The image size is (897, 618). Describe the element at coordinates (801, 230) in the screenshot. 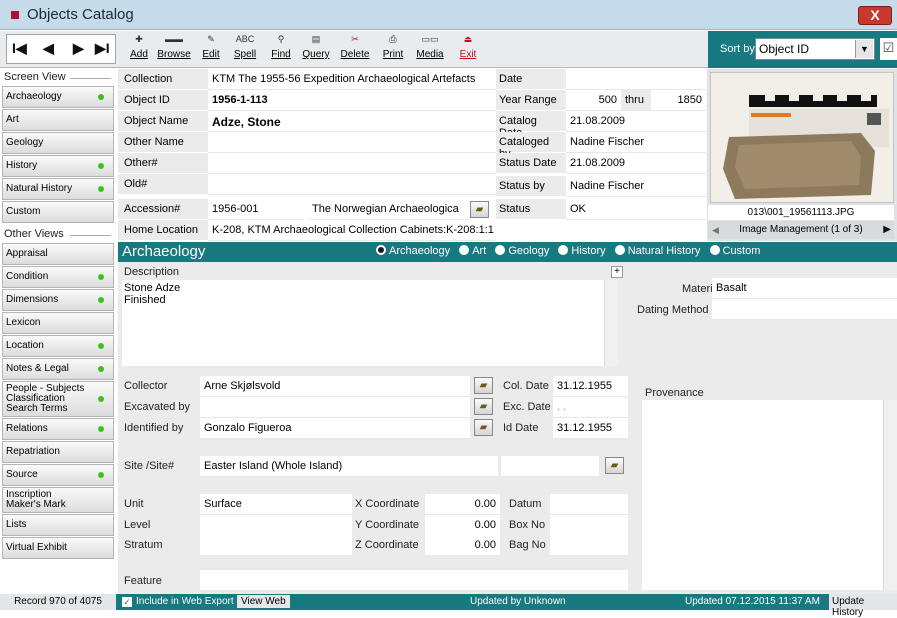

I see `image-management-button: ◀ Image Management (1 of 3) ▶` at that location.